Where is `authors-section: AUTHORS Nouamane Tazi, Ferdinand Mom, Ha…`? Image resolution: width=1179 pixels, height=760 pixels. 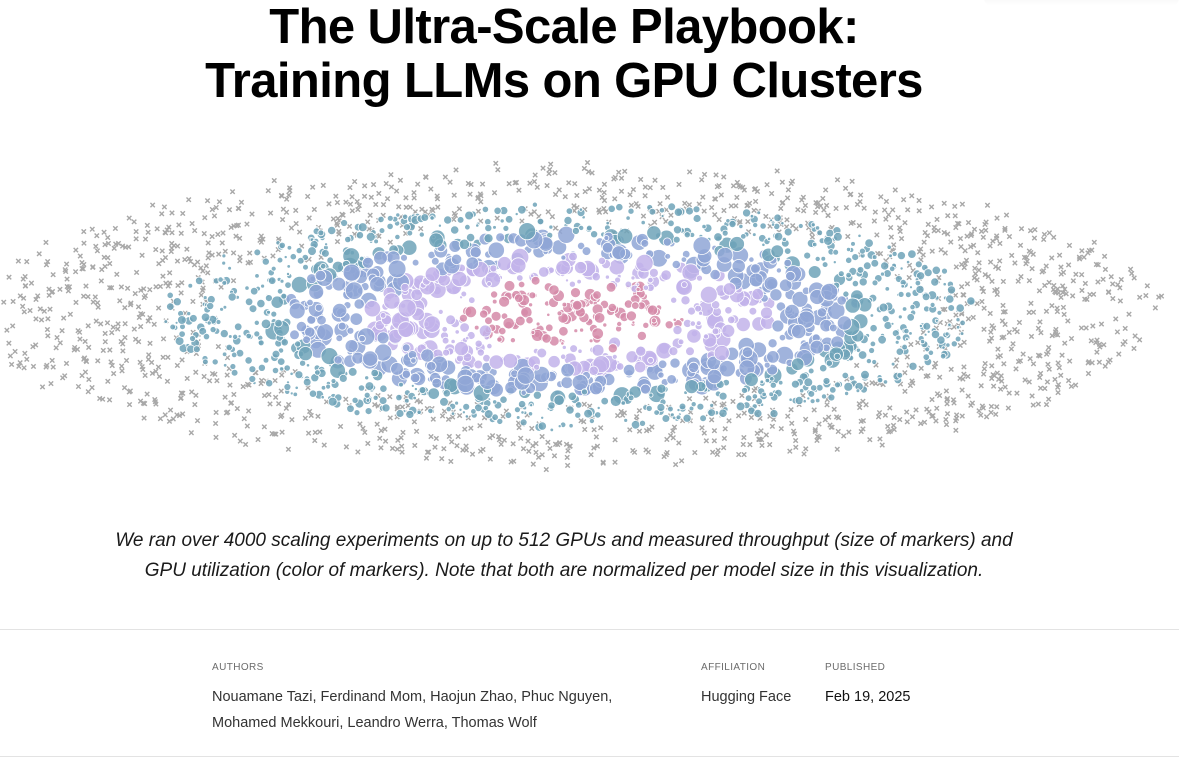
authors-section: AUTHORS Nouamane Tazi, Ferdinand Mom, Ha… is located at coordinates (412, 699).